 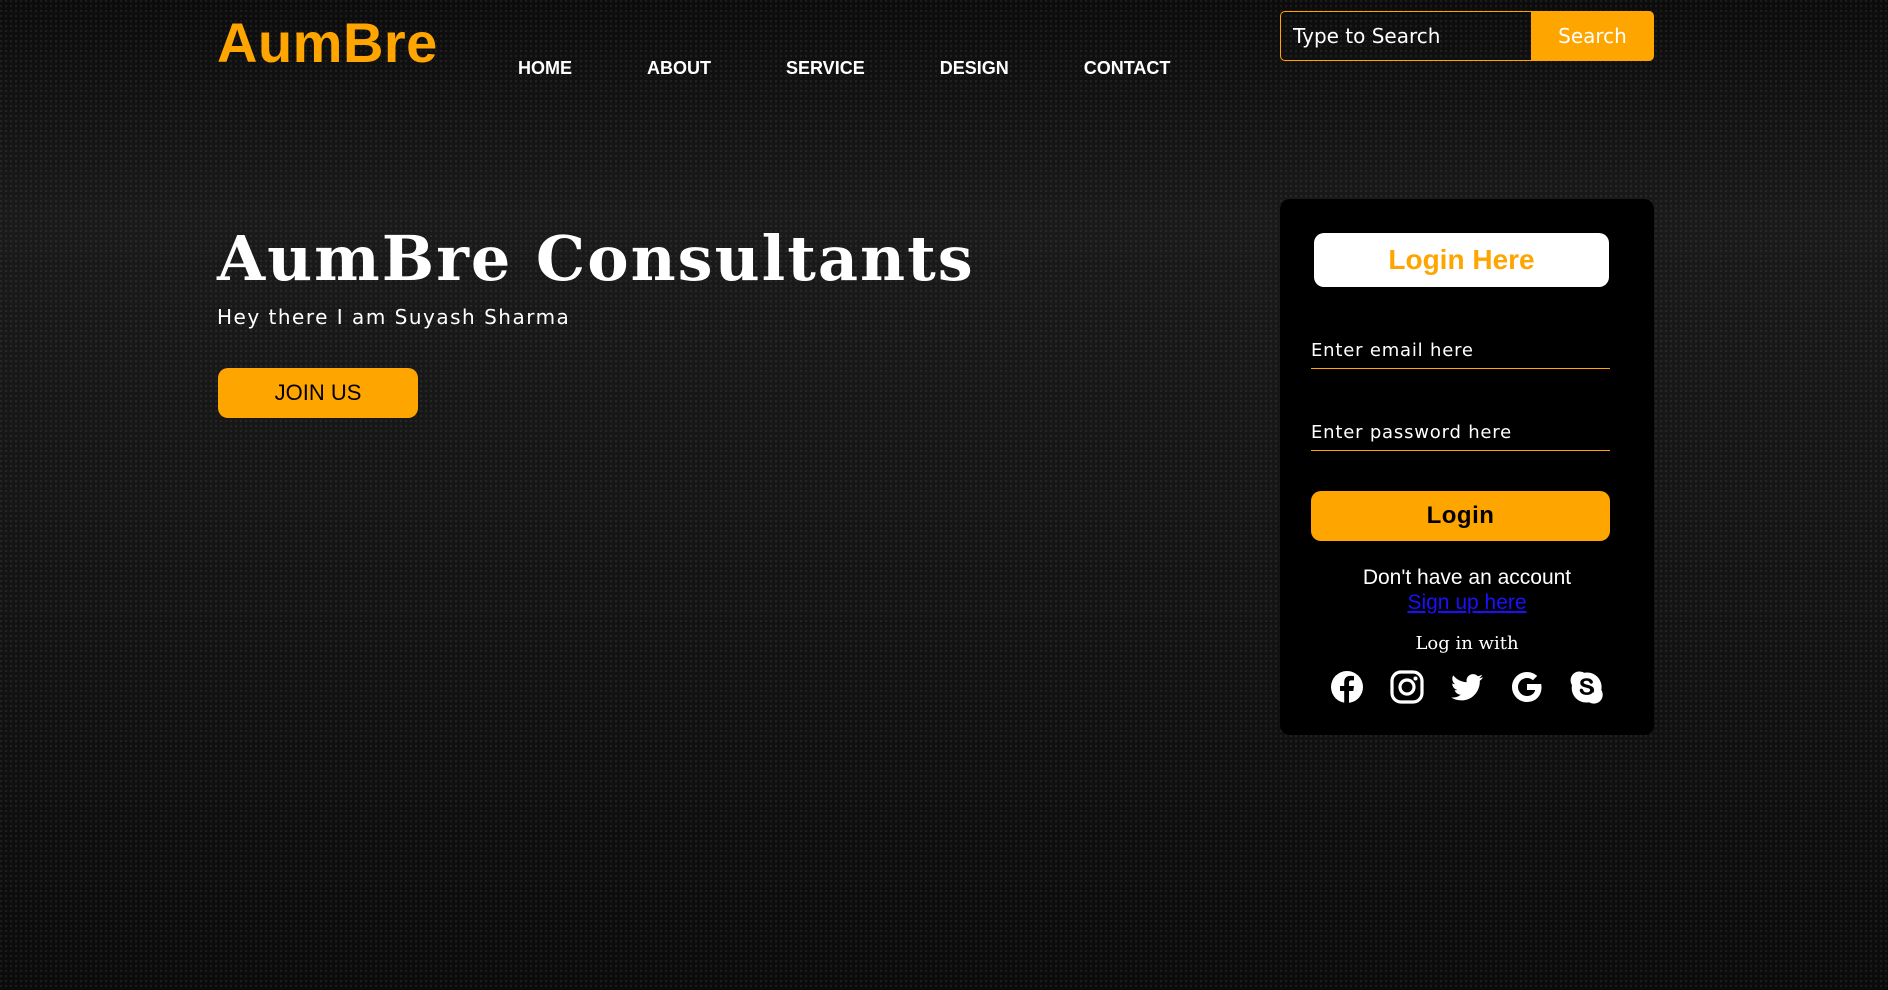 What do you see at coordinates (679, 68) in the screenshot?
I see `nav-item-about: ABOUT` at bounding box center [679, 68].